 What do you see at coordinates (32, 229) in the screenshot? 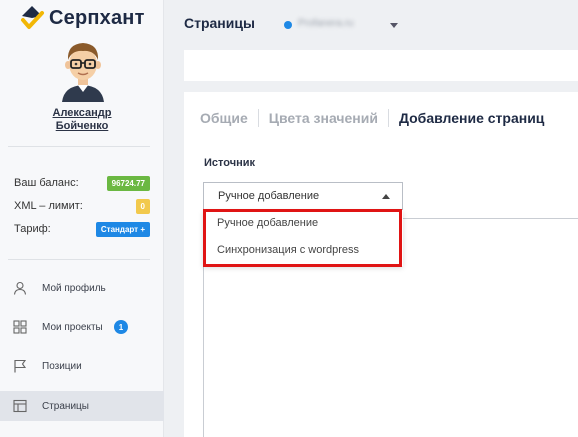
I see `tariff-label: Тариф:` at bounding box center [32, 229].